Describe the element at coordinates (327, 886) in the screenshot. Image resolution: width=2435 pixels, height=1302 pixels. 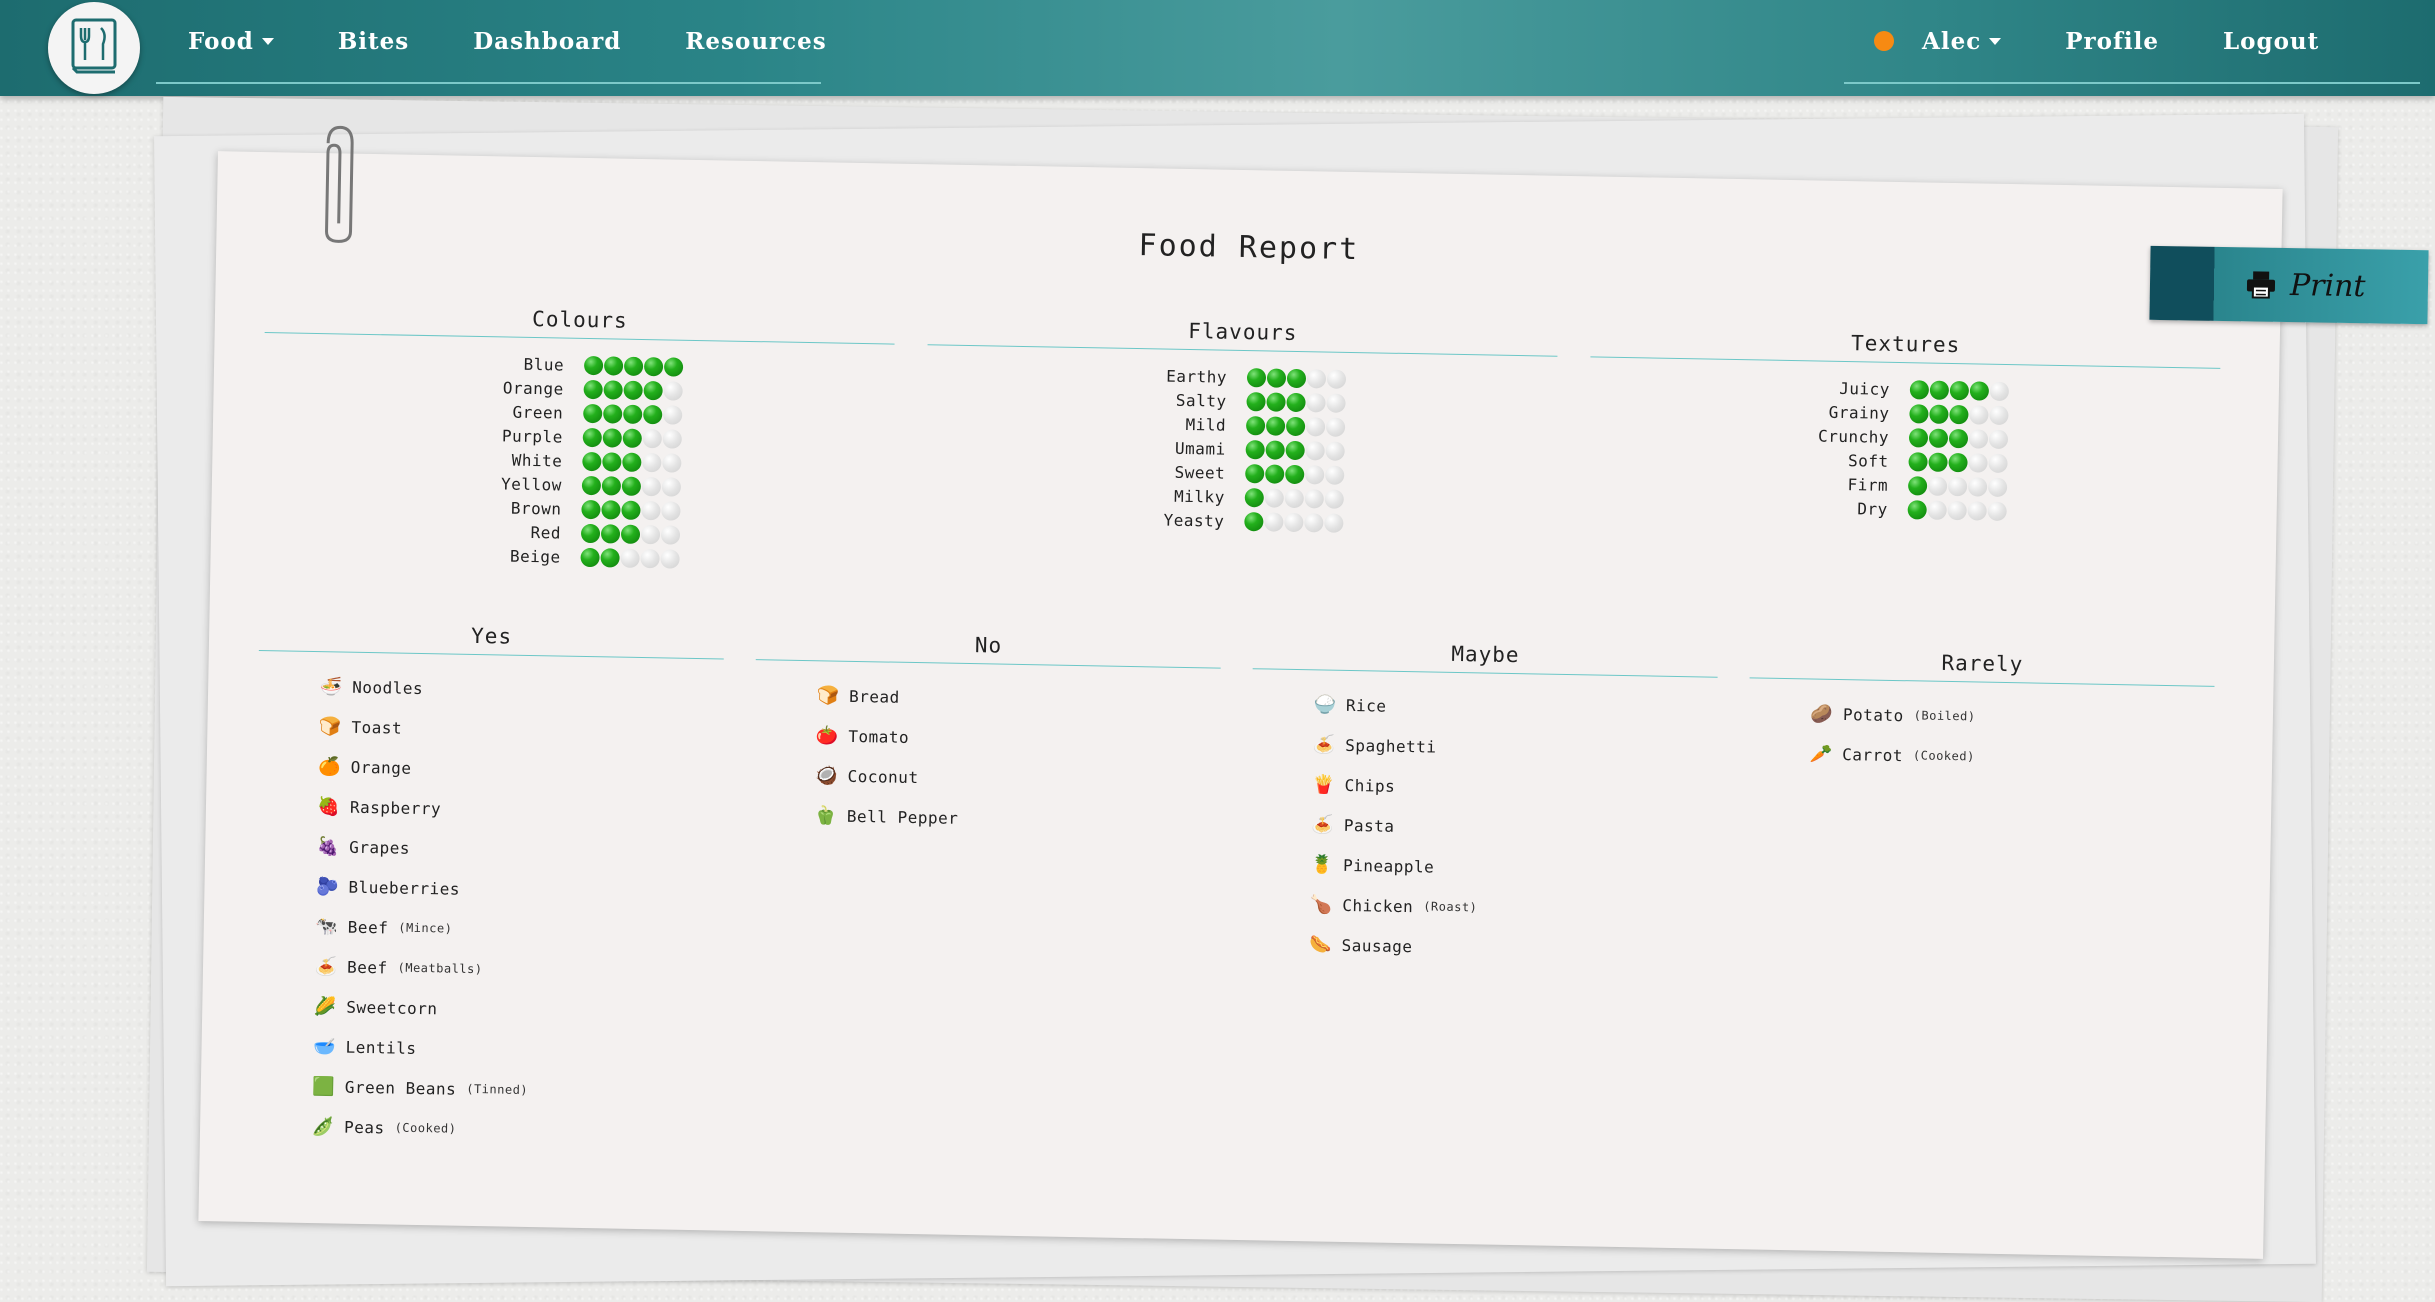
I see `food-emoji-icon: 🫐` at that location.